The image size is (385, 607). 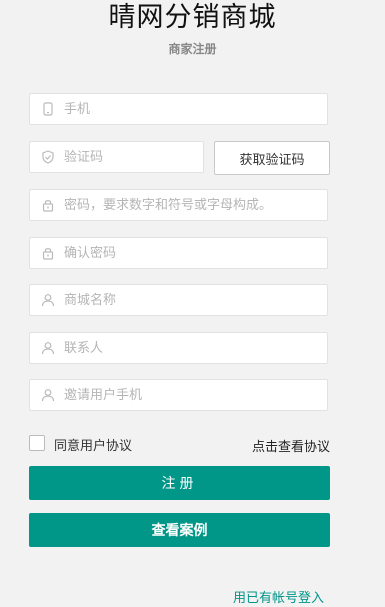 I want to click on shop-name-field, so click(x=178, y=300).